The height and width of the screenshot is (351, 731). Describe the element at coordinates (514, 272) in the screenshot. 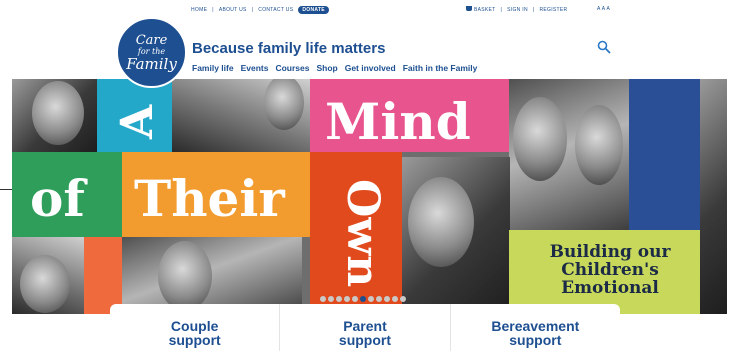

I see `lime-strip` at that location.